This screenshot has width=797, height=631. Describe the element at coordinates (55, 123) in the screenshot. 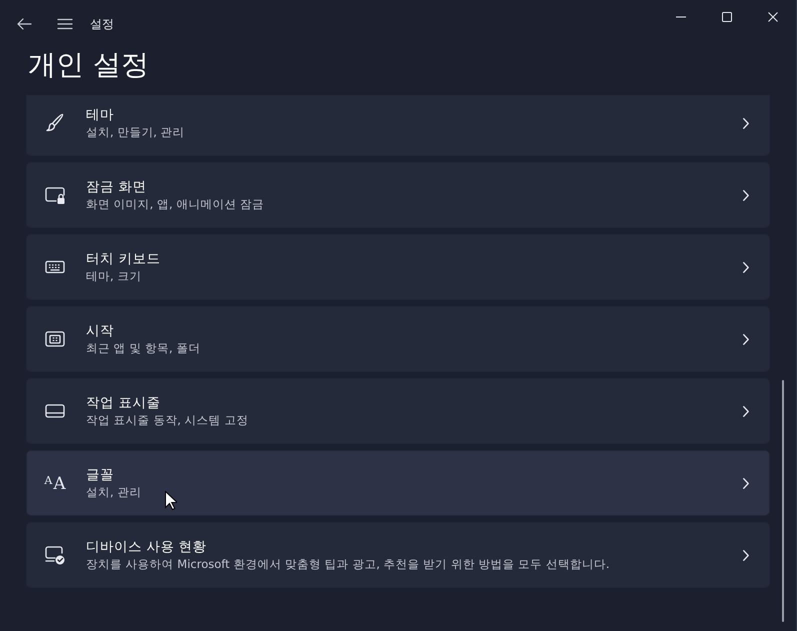

I see `brush-icon` at that location.